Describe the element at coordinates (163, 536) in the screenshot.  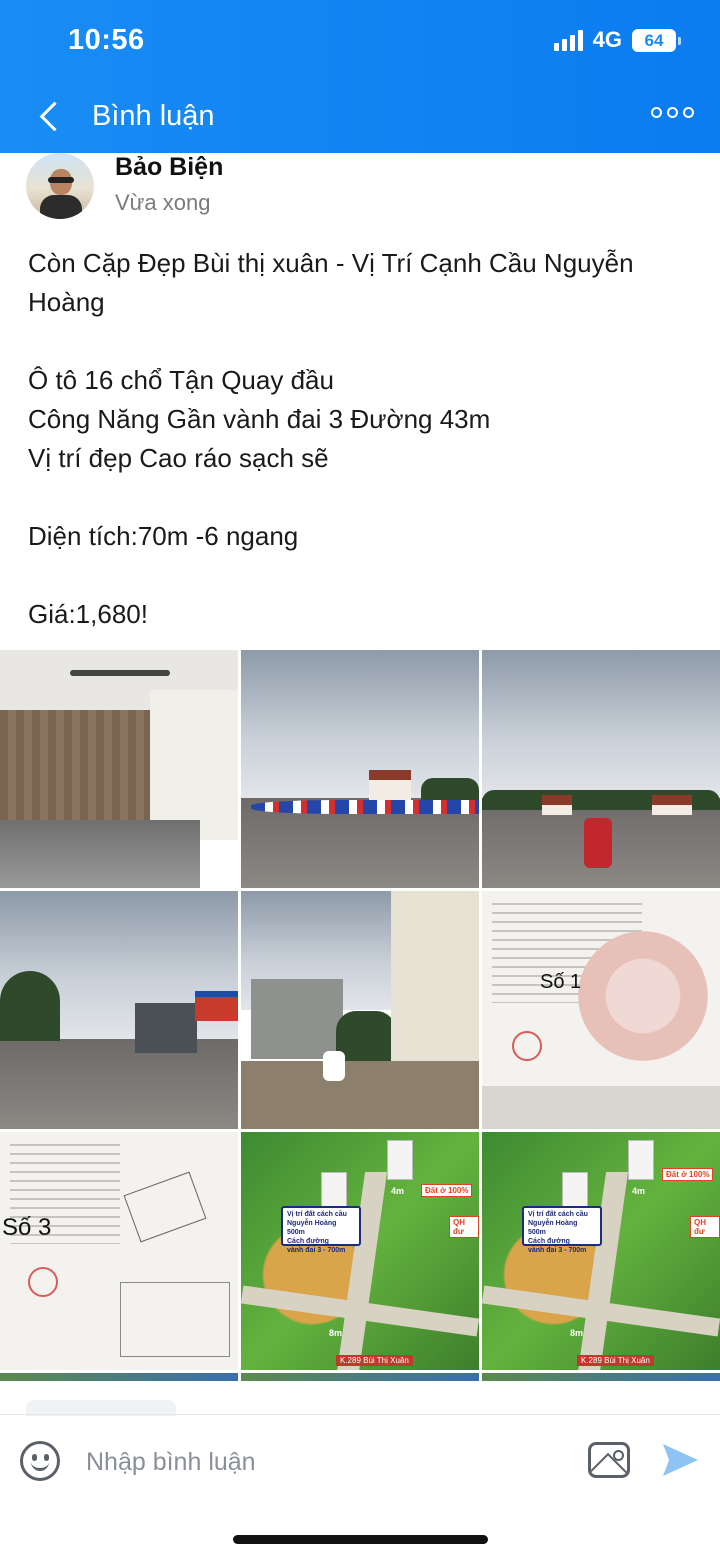
I see `post-text-line: Diện tích:70m -6 ngang` at that location.